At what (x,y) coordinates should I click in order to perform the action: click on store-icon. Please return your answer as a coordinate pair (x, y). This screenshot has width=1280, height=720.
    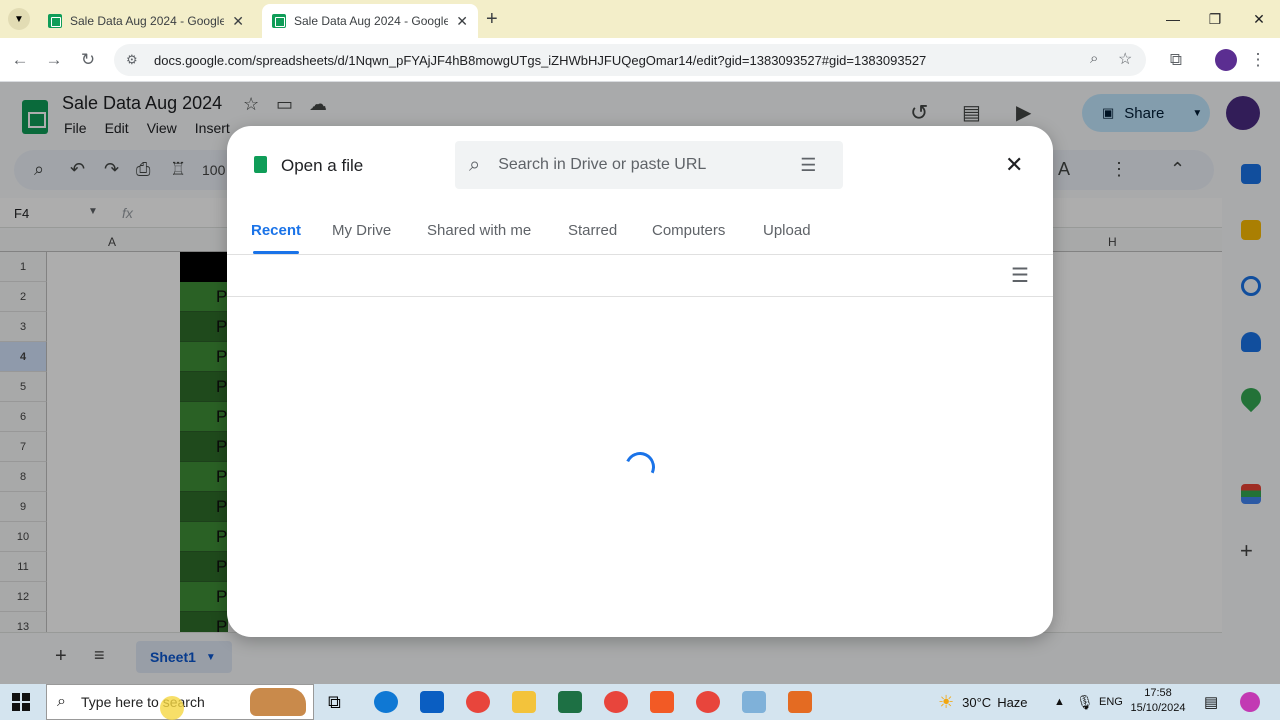
    Looking at the image, I should click on (432, 702).